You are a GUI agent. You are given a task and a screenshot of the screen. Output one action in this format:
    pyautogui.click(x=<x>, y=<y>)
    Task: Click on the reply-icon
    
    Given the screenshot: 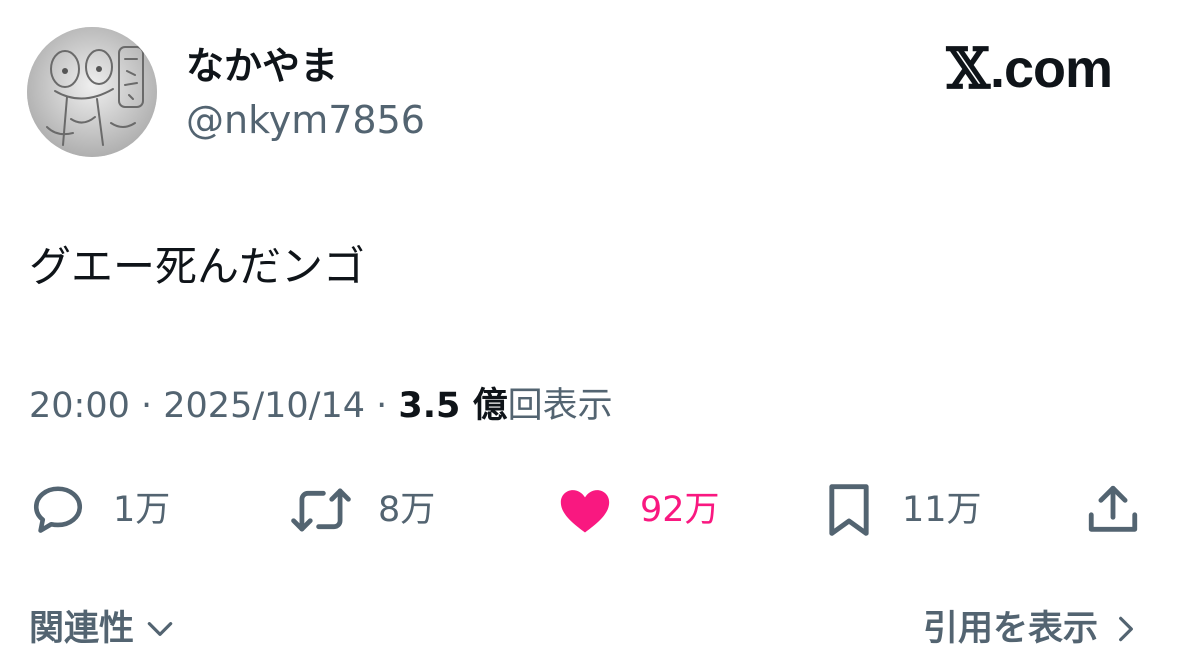 What is the action you would take?
    pyautogui.click(x=58, y=509)
    